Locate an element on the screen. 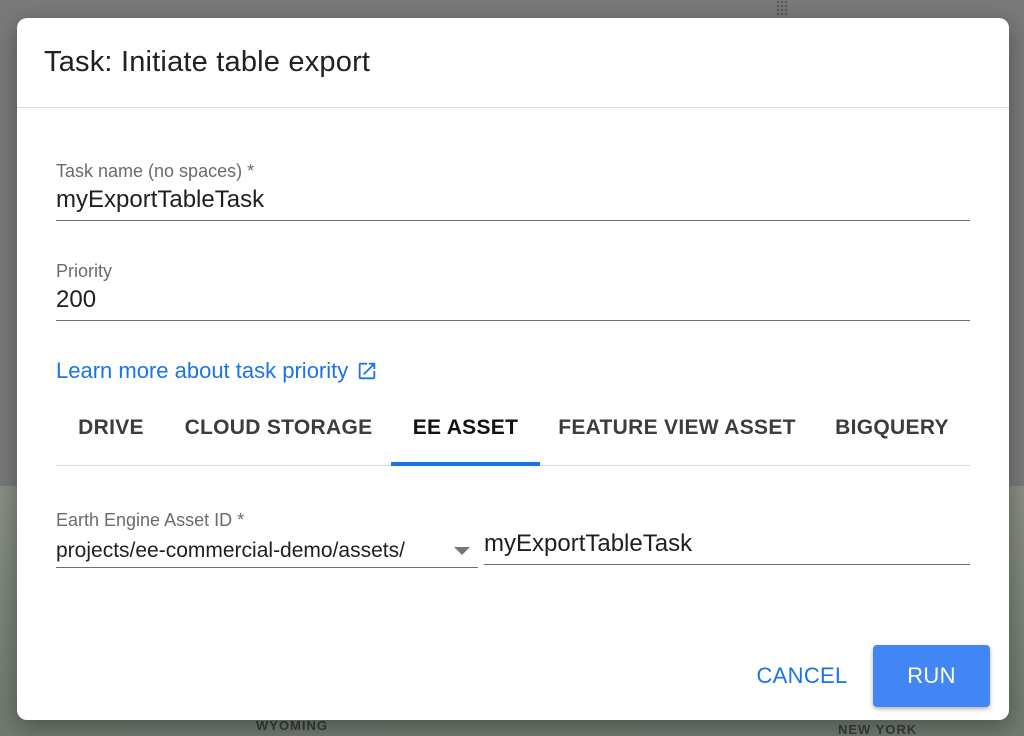 The image size is (1024, 736). learn-more-label: Learn more about task priority is located at coordinates (202, 370).